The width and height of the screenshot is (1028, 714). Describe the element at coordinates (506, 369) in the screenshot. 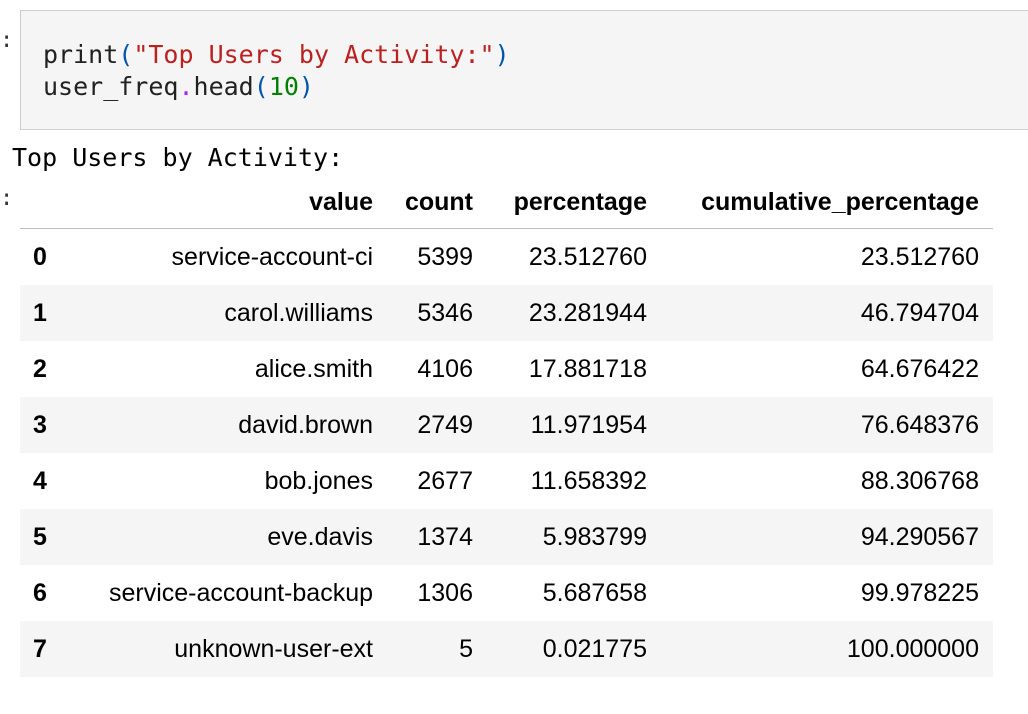

I see `table-row: 2 alice.smith 4106 17.881718 64.676422` at that location.